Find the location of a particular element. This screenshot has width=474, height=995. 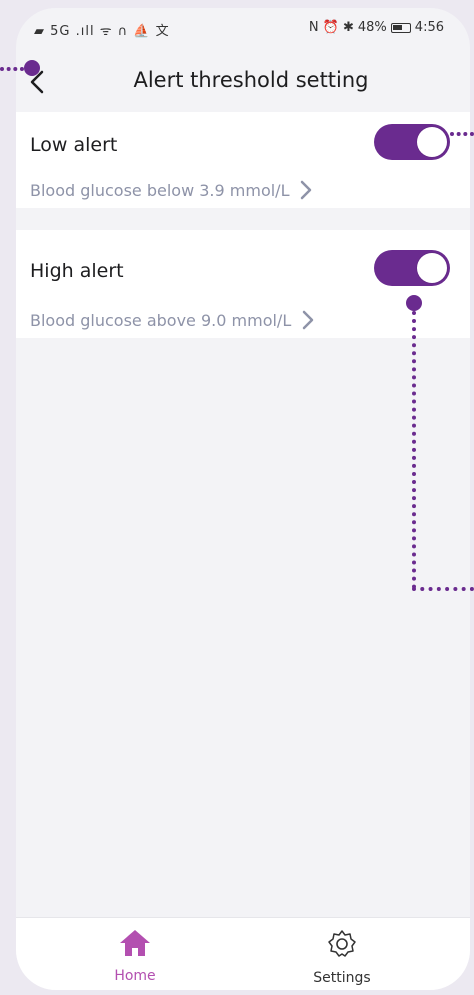

tab-home: Home is located at coordinates (135, 956).